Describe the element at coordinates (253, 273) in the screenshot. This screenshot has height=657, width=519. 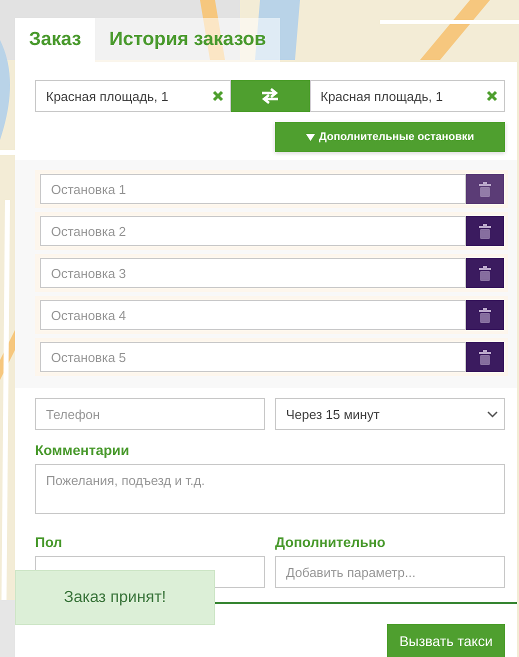
I see `stop-field: Остановка 3` at that location.